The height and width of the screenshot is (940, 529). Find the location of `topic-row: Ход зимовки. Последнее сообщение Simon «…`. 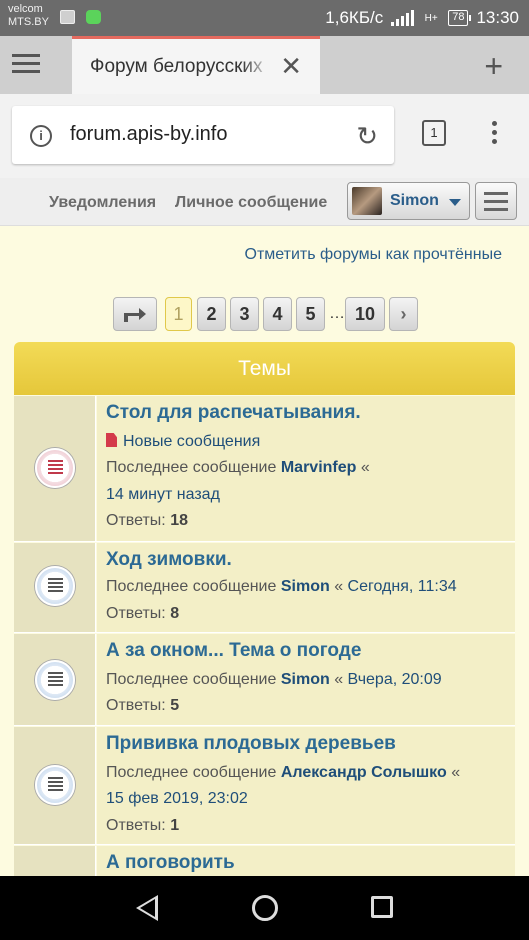

topic-row: Ход зимовки. Последнее сообщение Simon «… is located at coordinates (264, 588).